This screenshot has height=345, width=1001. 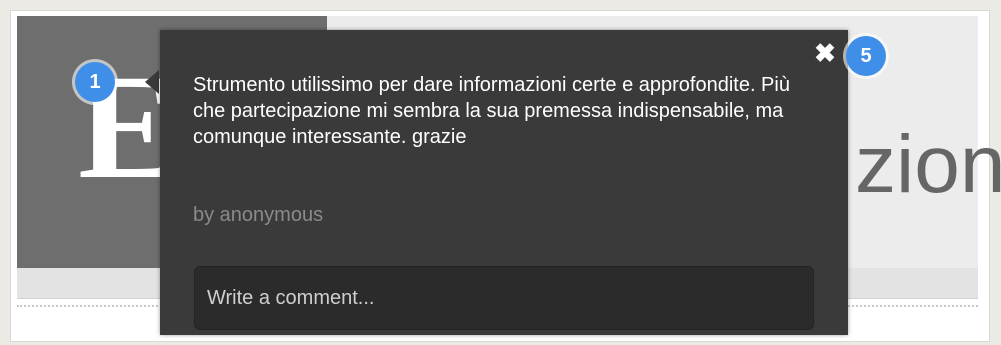 What do you see at coordinates (152, 82) in the screenshot?
I see `popup-pointer` at bounding box center [152, 82].